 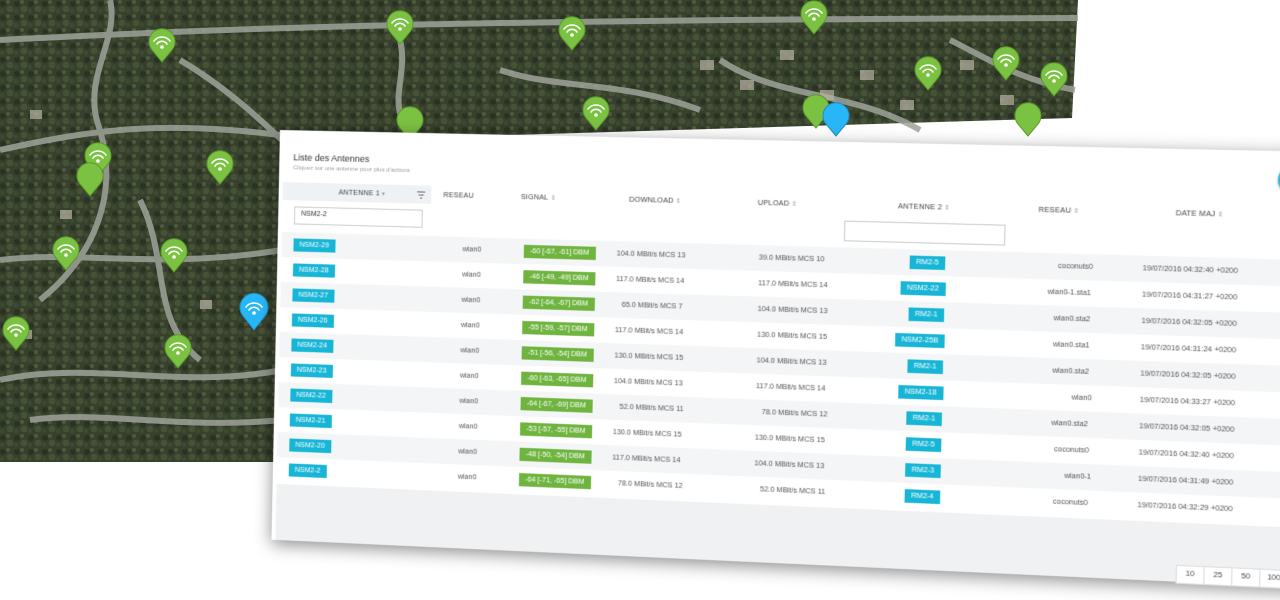 What do you see at coordinates (1190, 575) in the screenshot?
I see `page-size-10: 10` at bounding box center [1190, 575].